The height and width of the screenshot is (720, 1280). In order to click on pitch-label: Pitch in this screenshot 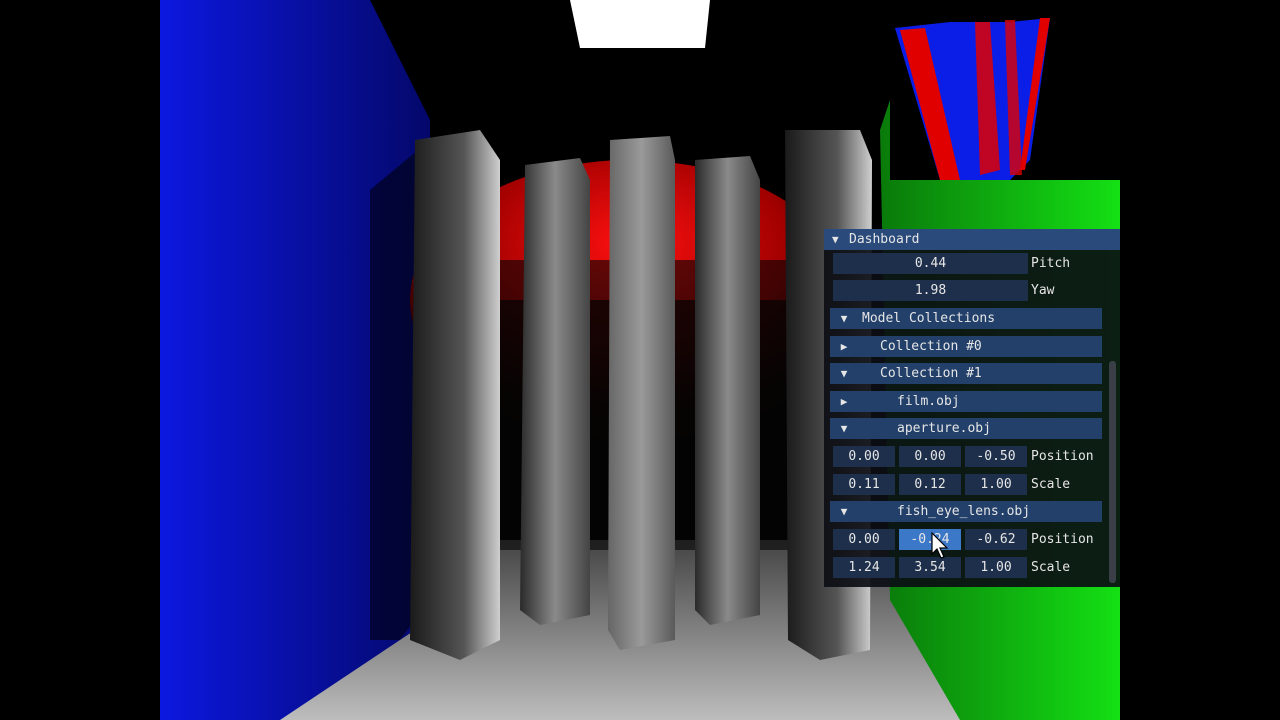, I will do `click(1051, 263)`.